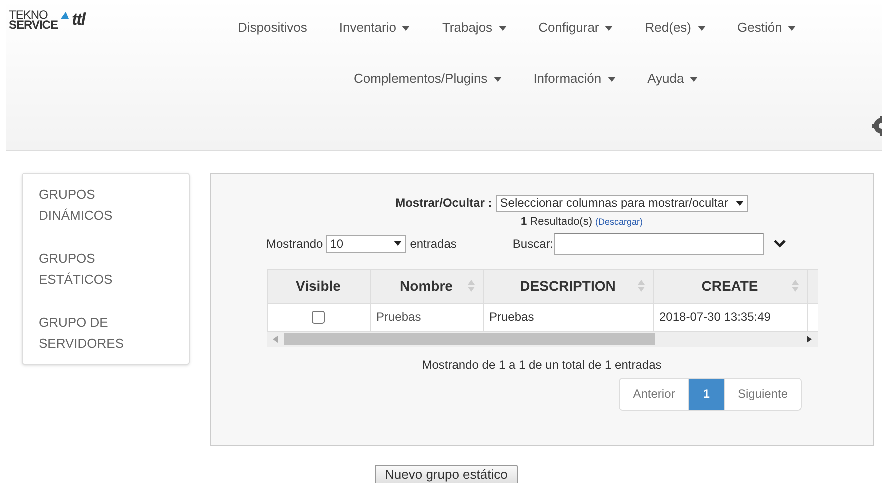 The height and width of the screenshot is (483, 882). I want to click on new-group-button: Nuevo grupo estático, so click(446, 474).